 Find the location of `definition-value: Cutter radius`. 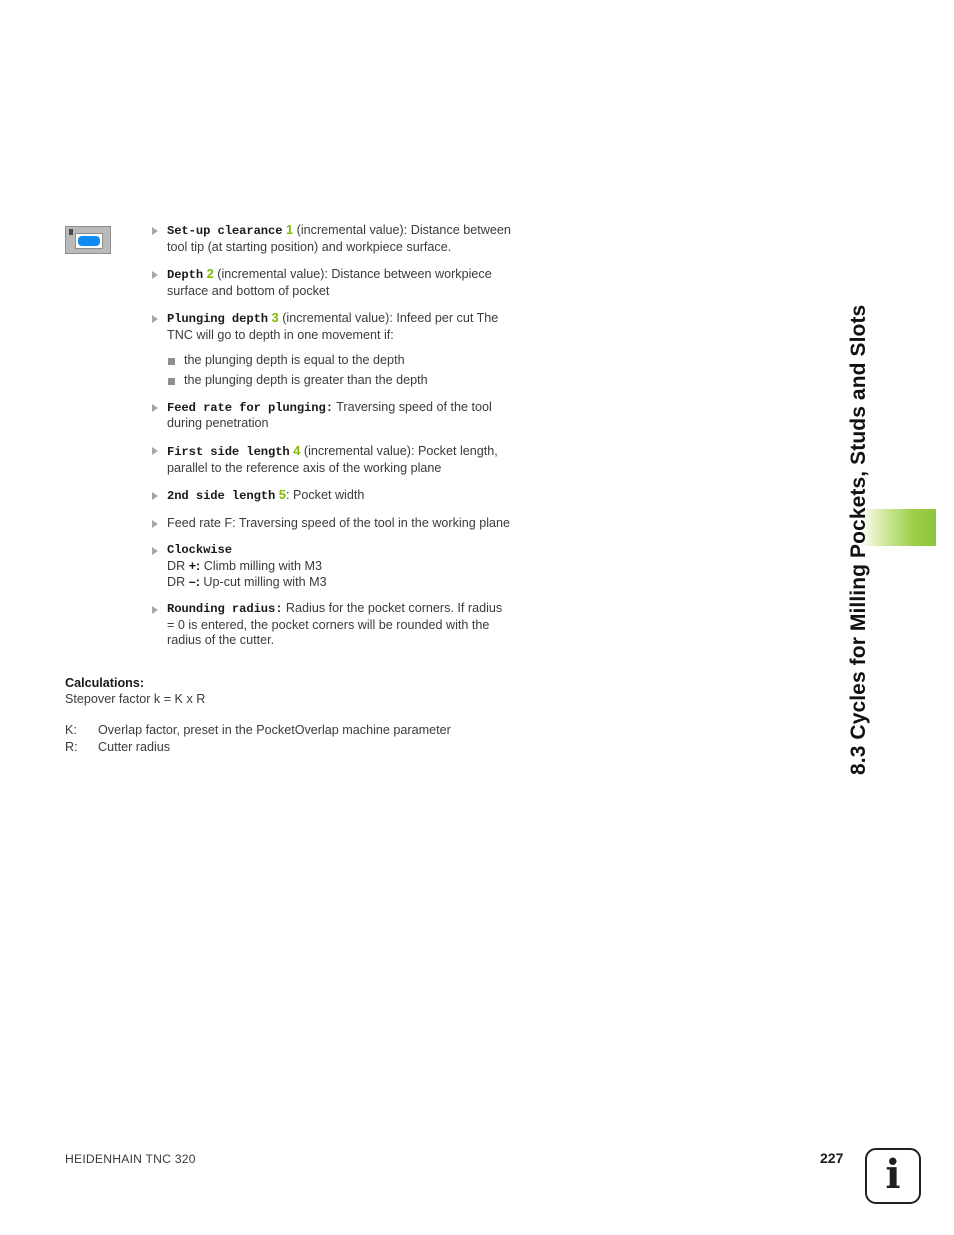

definition-value: Cutter radius is located at coordinates (134, 746).